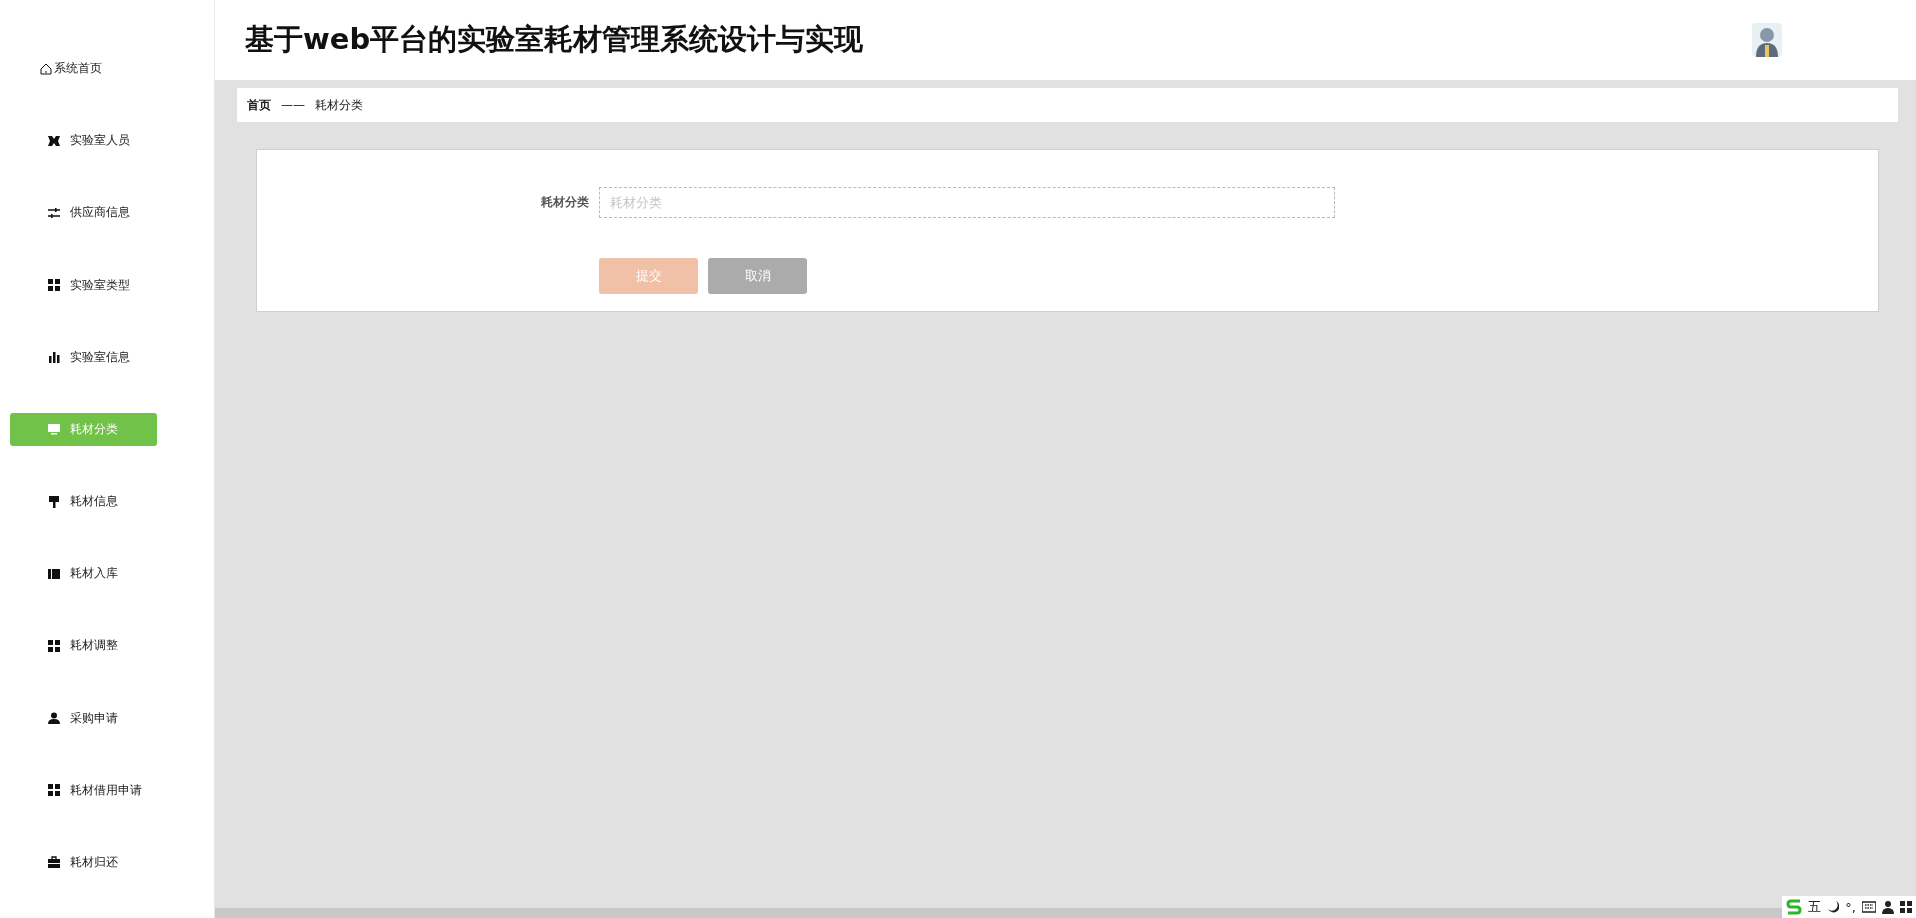 The image size is (1916, 918). I want to click on book-icon, so click(54, 573).